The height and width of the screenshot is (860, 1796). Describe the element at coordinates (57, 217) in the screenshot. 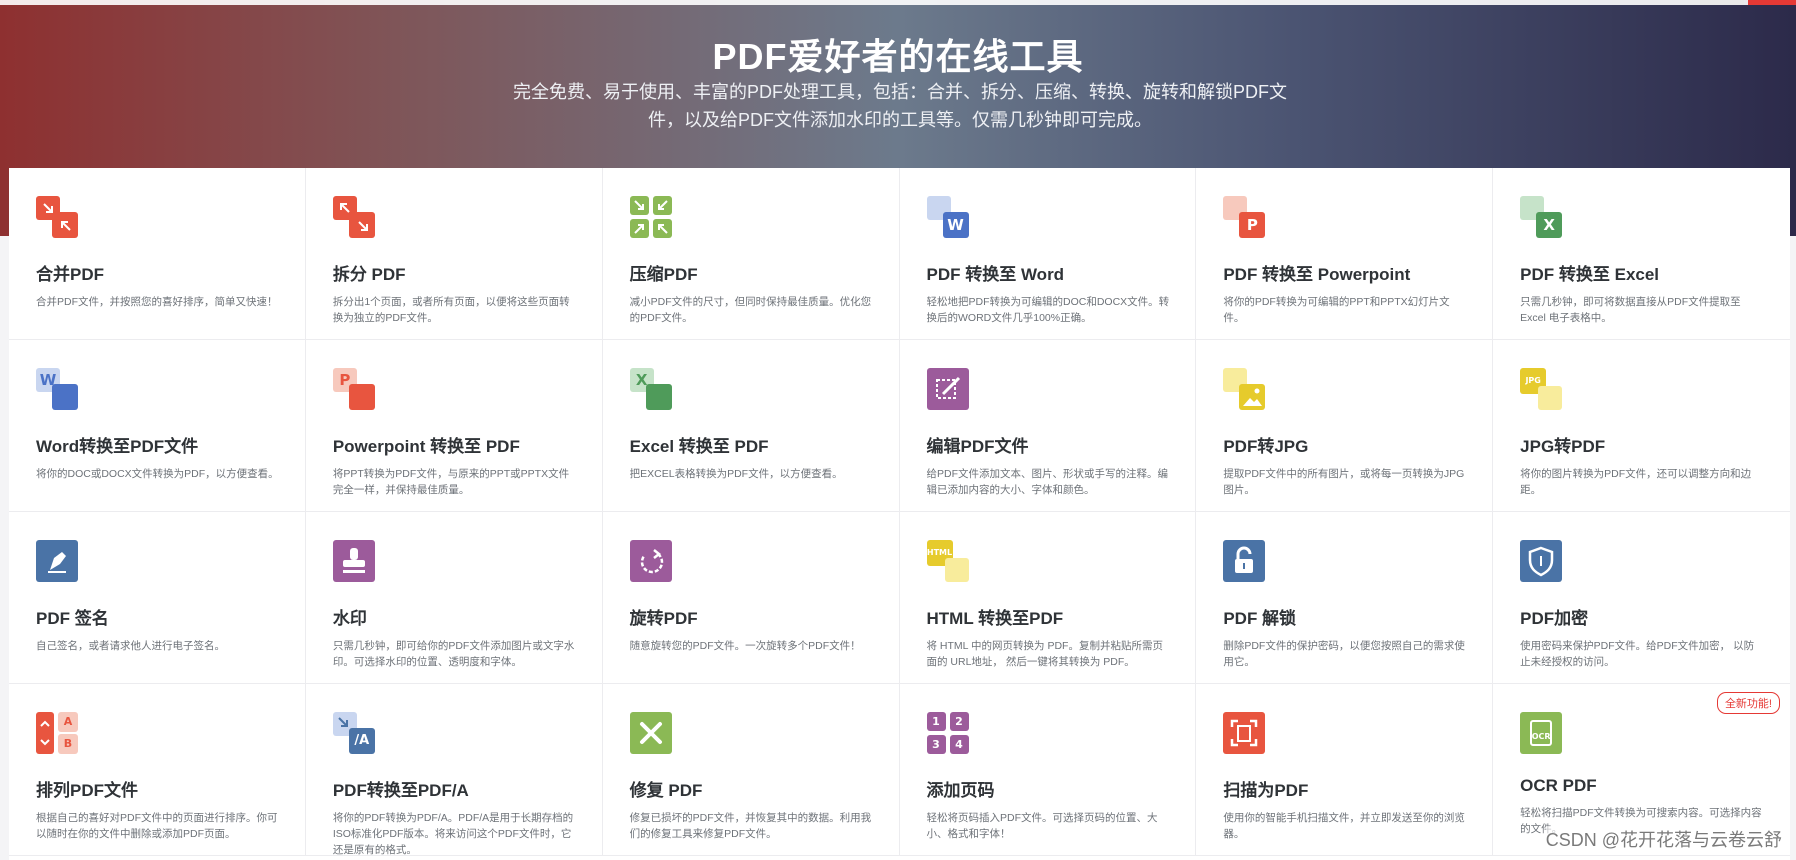

I see `merge-pdf-icon` at that location.